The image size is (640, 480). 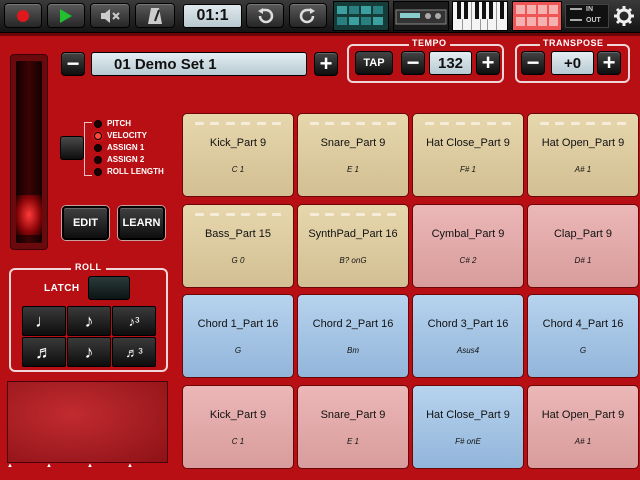 I want to click on roll-thirtysecond-note-button: ♪, so click(x=89, y=352).